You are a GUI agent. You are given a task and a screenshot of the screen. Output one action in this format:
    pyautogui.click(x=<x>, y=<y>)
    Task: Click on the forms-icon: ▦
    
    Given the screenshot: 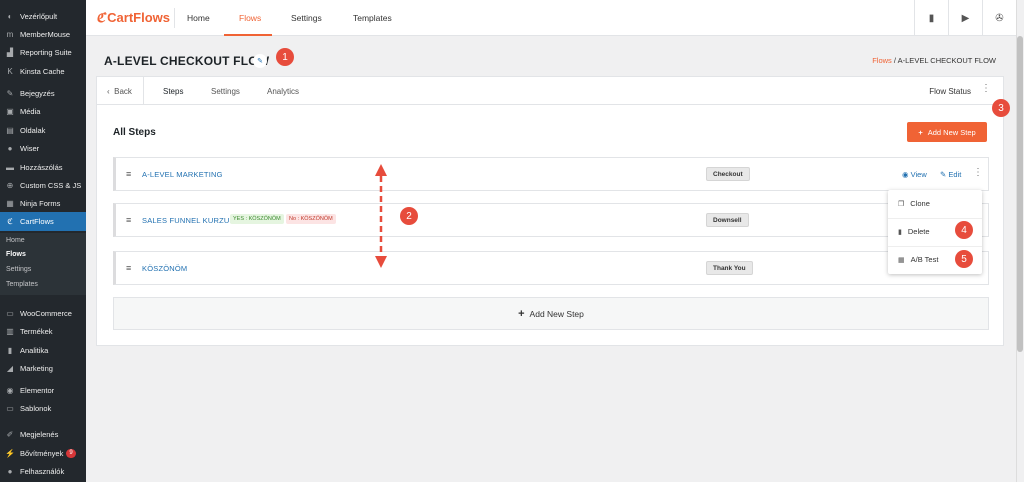 What is the action you would take?
    pyautogui.click(x=10, y=203)
    